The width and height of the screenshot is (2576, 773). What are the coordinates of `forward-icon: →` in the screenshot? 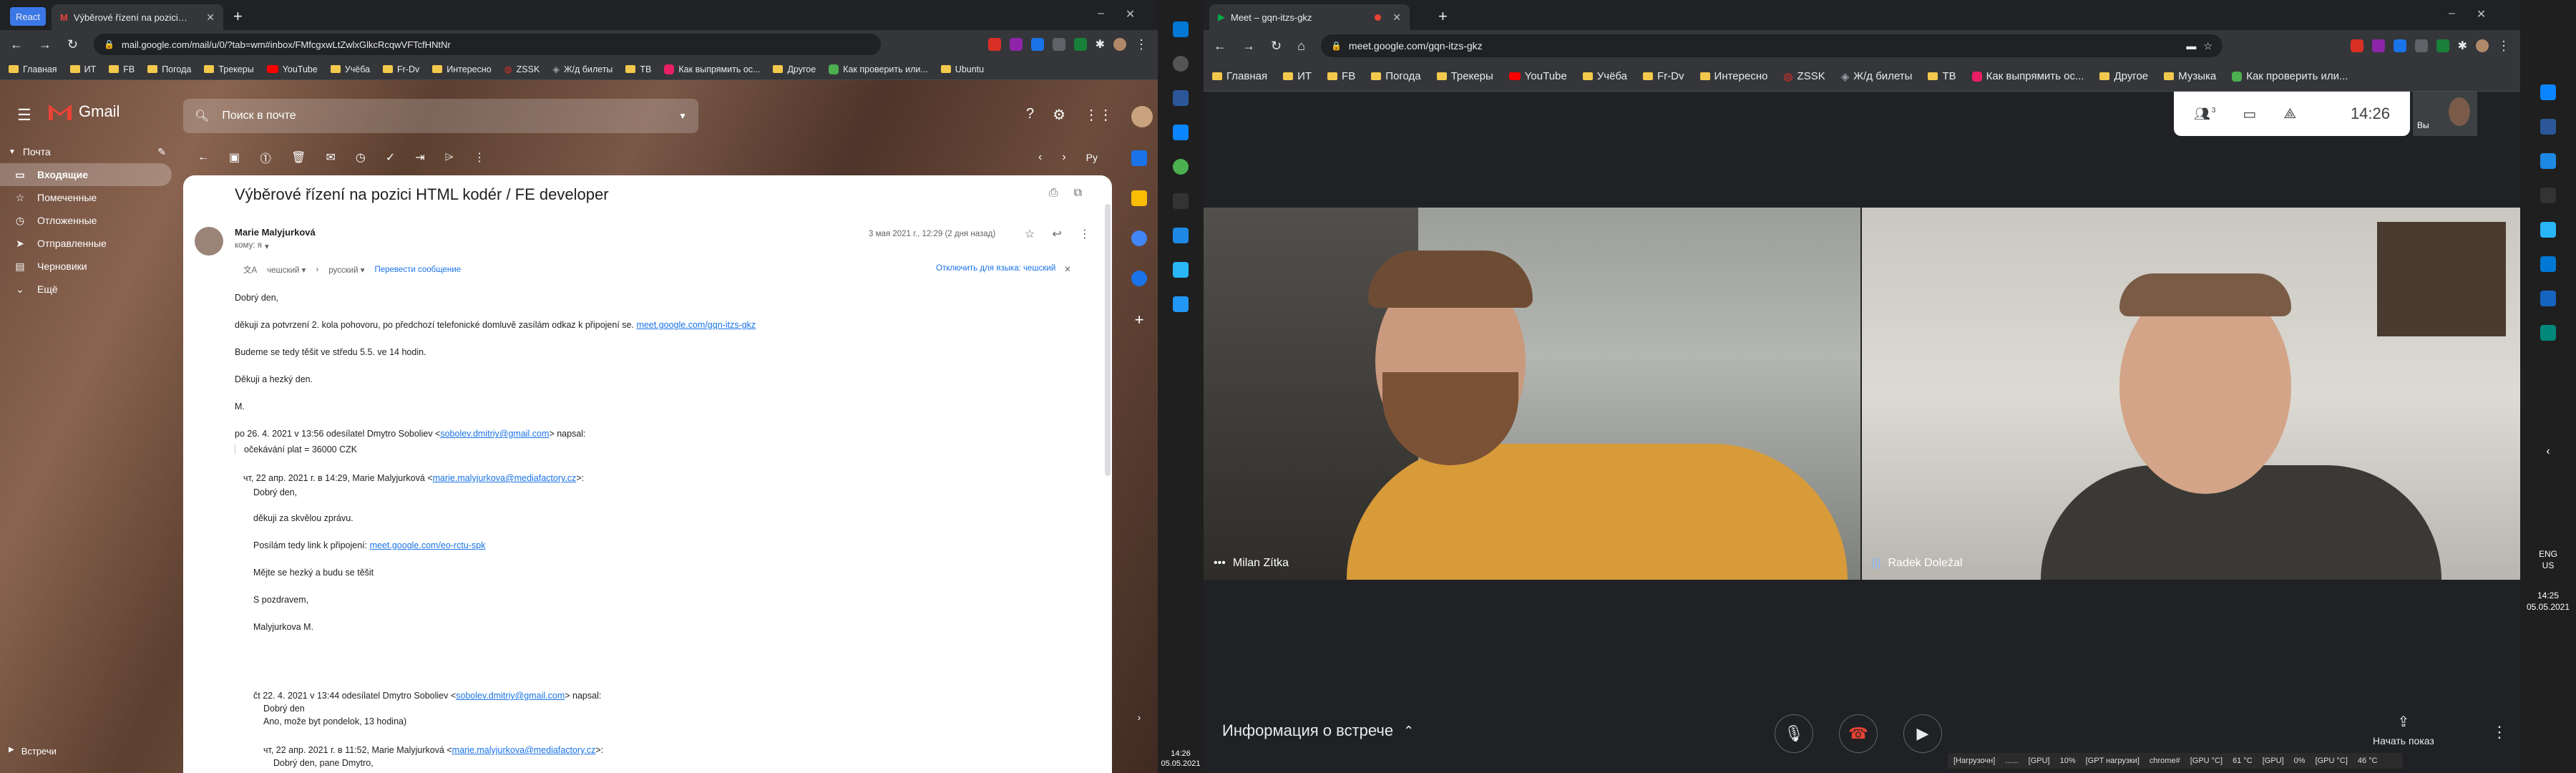 It's located at (1248, 46).